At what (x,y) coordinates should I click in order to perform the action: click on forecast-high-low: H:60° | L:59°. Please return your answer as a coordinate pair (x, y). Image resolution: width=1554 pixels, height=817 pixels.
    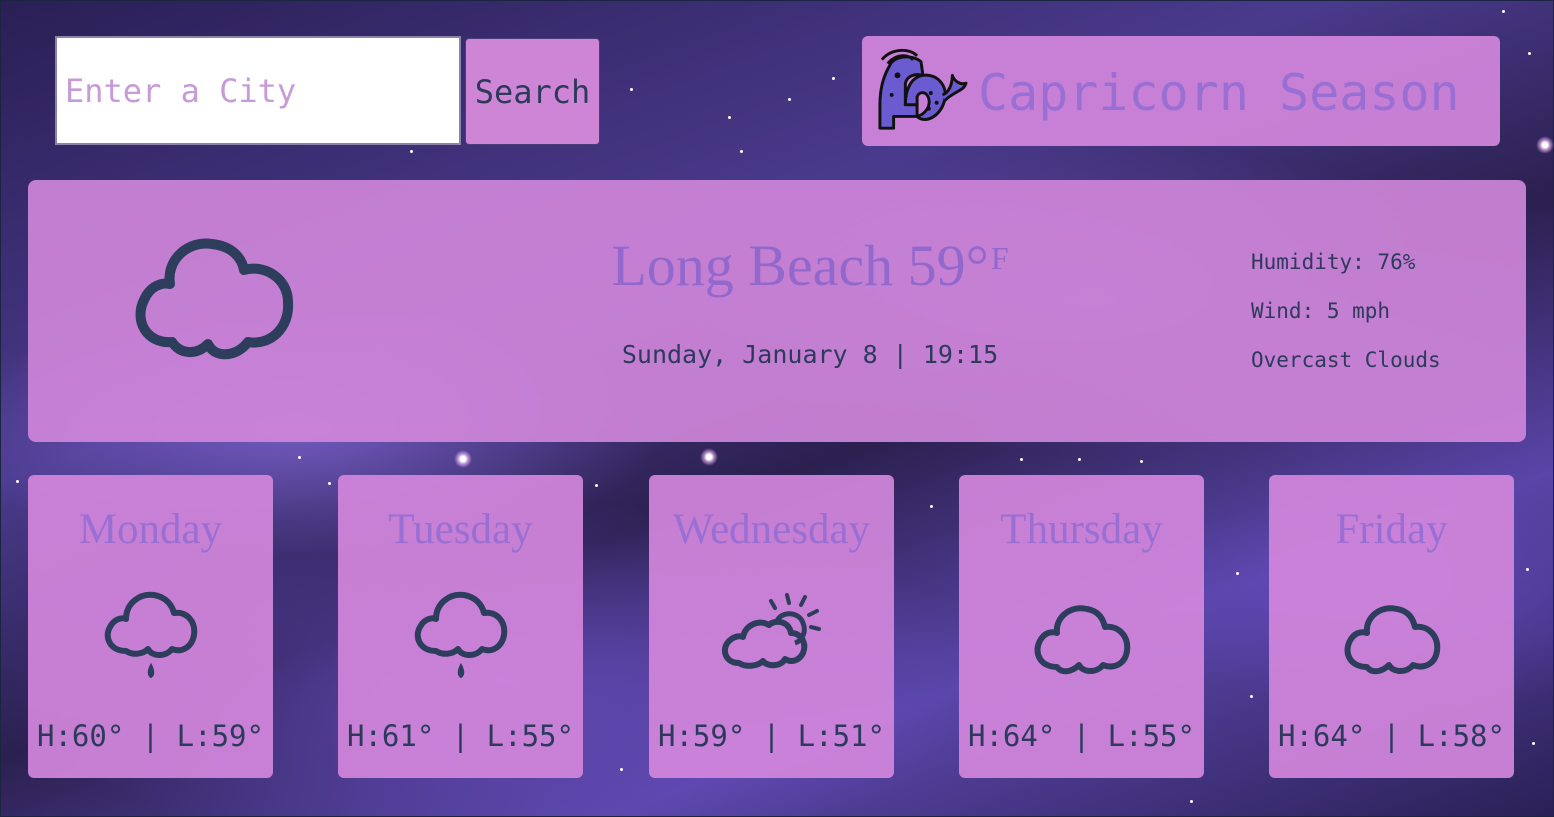
    Looking at the image, I should click on (150, 736).